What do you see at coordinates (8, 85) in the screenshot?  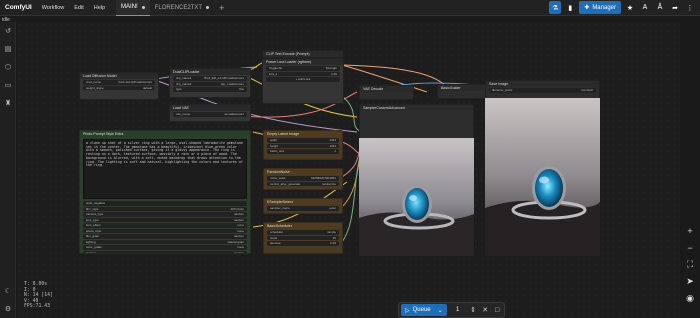 I see `workflows-folder-icon: ▭` at bounding box center [8, 85].